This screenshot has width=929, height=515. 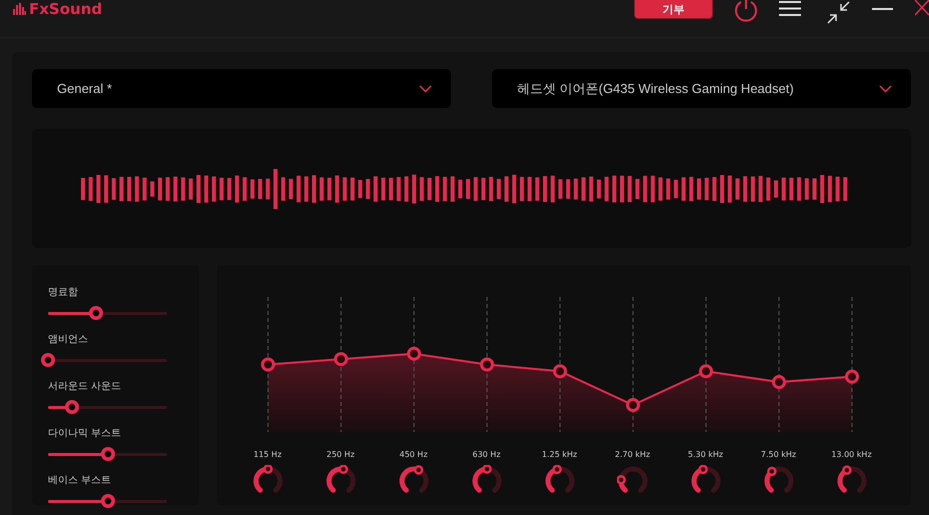 What do you see at coordinates (701, 88) in the screenshot?
I see `output-device-dropdown: 헤드셋 이어폰(G435 Wireless Gaming Headset)` at bounding box center [701, 88].